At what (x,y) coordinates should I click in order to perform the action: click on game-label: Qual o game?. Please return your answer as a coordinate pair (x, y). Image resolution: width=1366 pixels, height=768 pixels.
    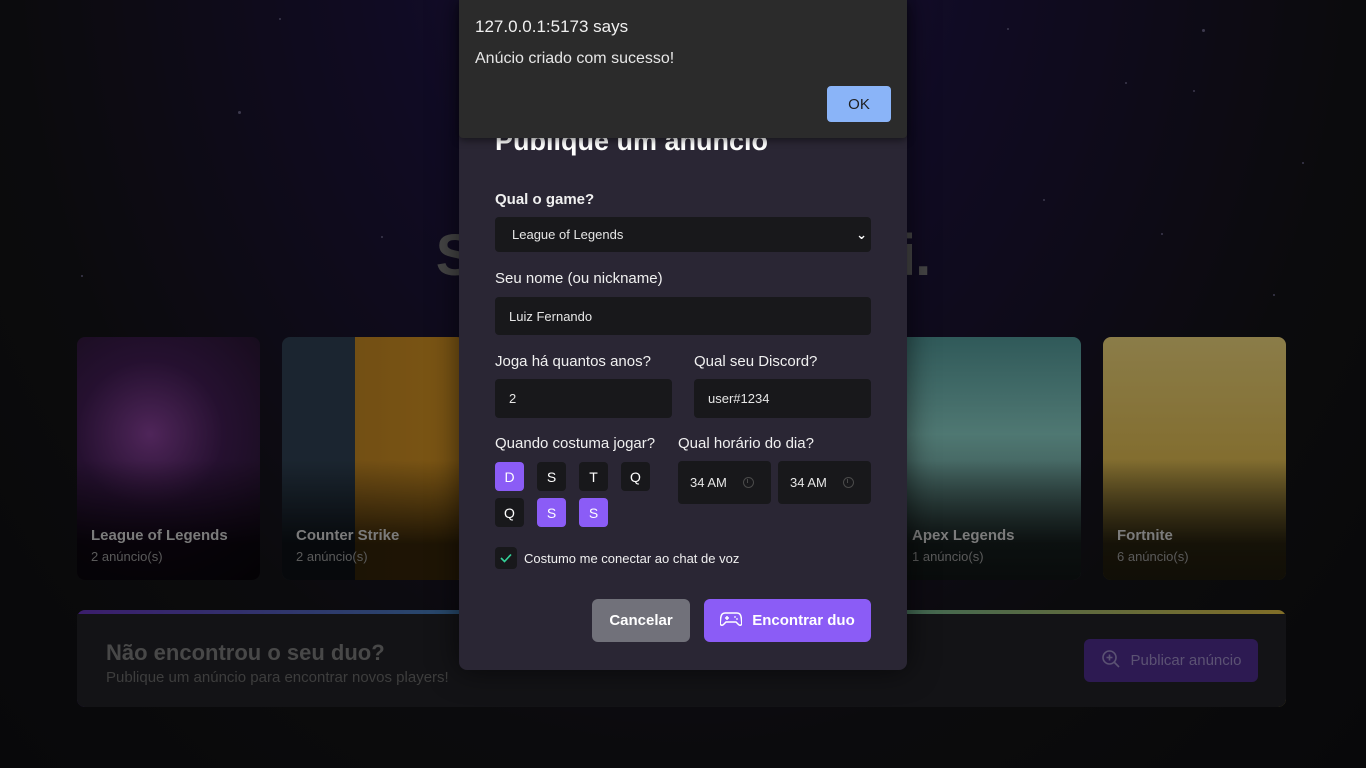
    Looking at the image, I should click on (545, 199).